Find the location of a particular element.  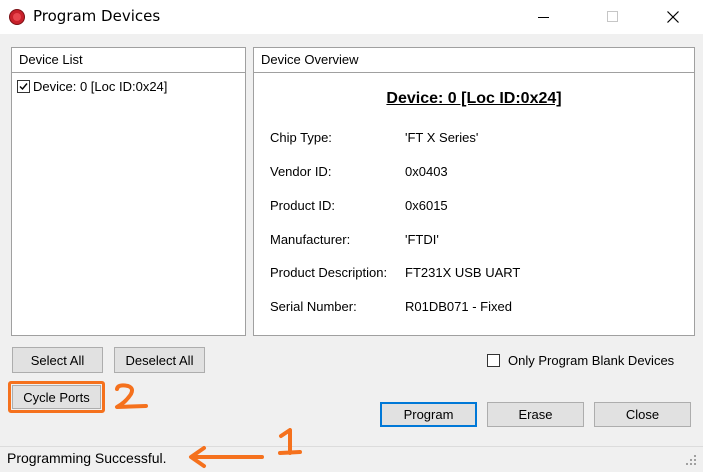

manufacturer-value: 'FTDI' is located at coordinates (422, 239).